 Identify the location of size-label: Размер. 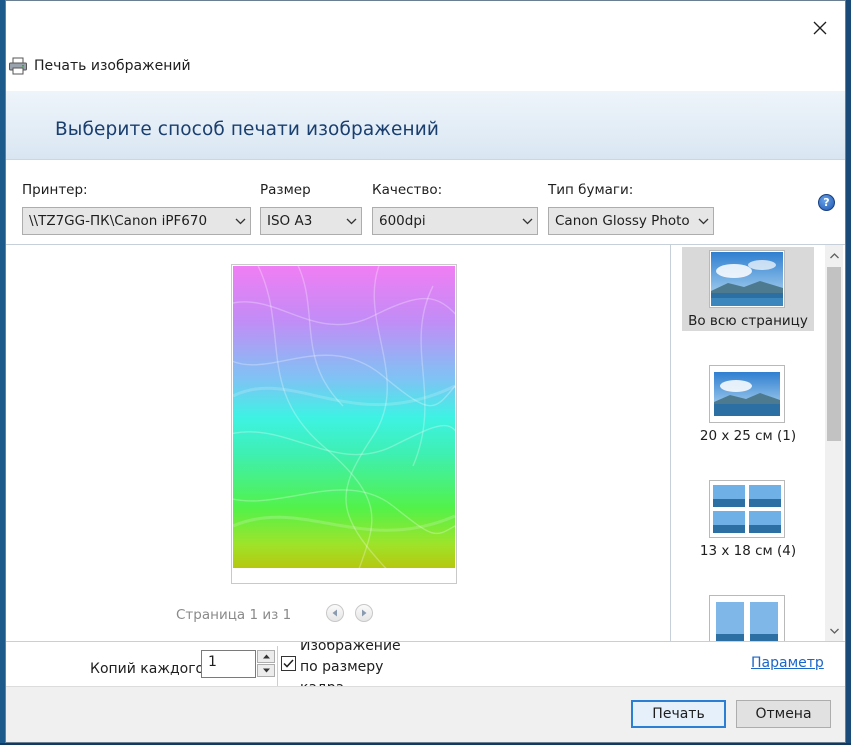
(285, 190).